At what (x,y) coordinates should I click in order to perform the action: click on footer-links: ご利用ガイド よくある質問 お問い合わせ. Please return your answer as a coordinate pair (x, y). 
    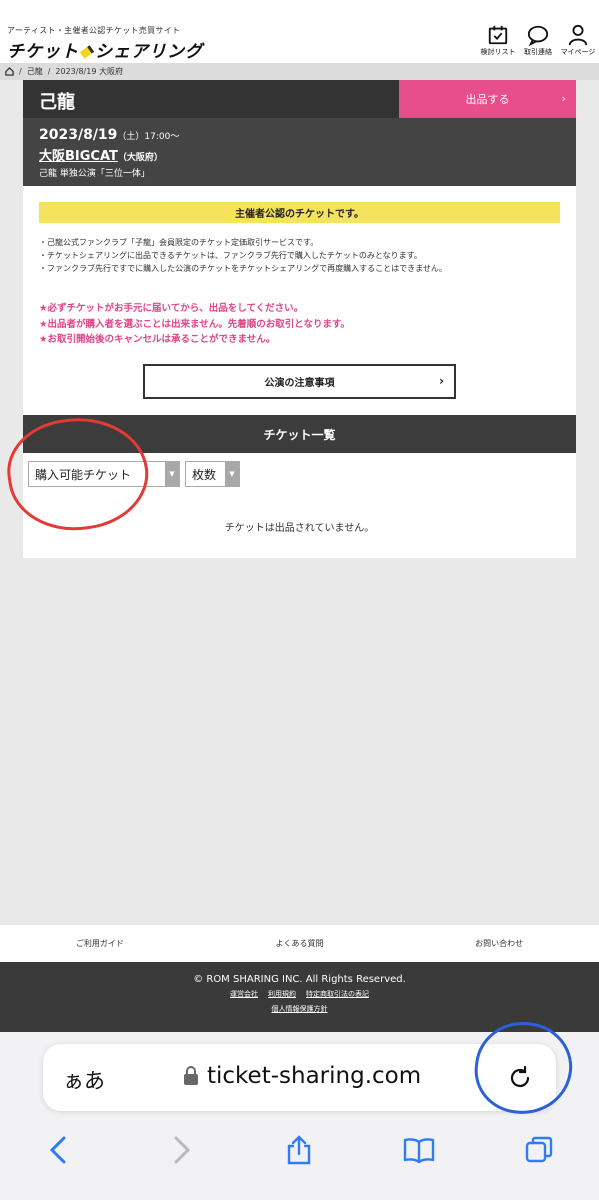
    Looking at the image, I should click on (299, 943).